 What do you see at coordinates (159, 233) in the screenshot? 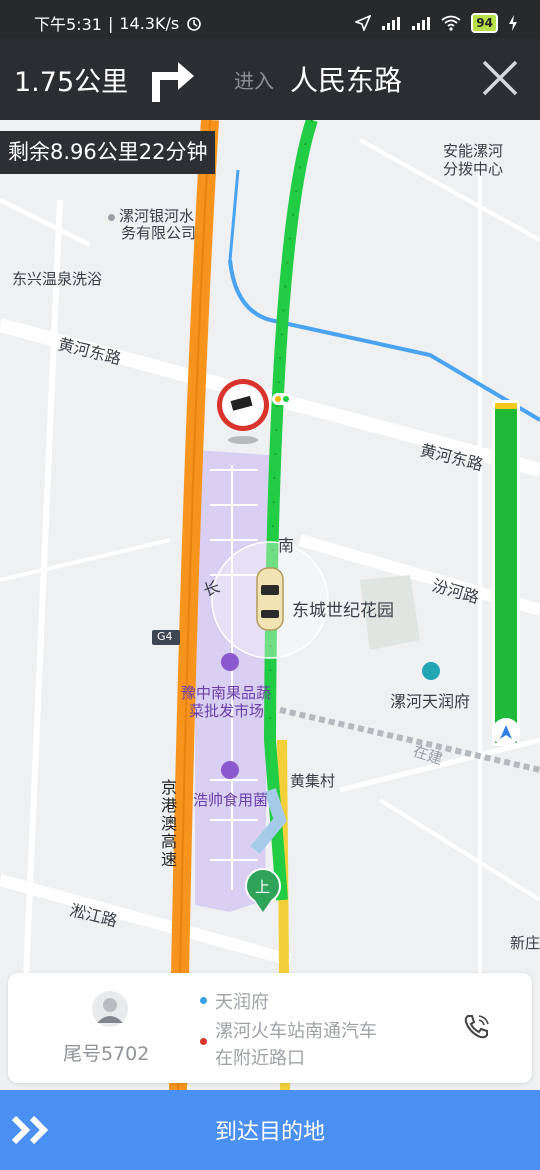
I see `poi-label: 务有限公司` at bounding box center [159, 233].